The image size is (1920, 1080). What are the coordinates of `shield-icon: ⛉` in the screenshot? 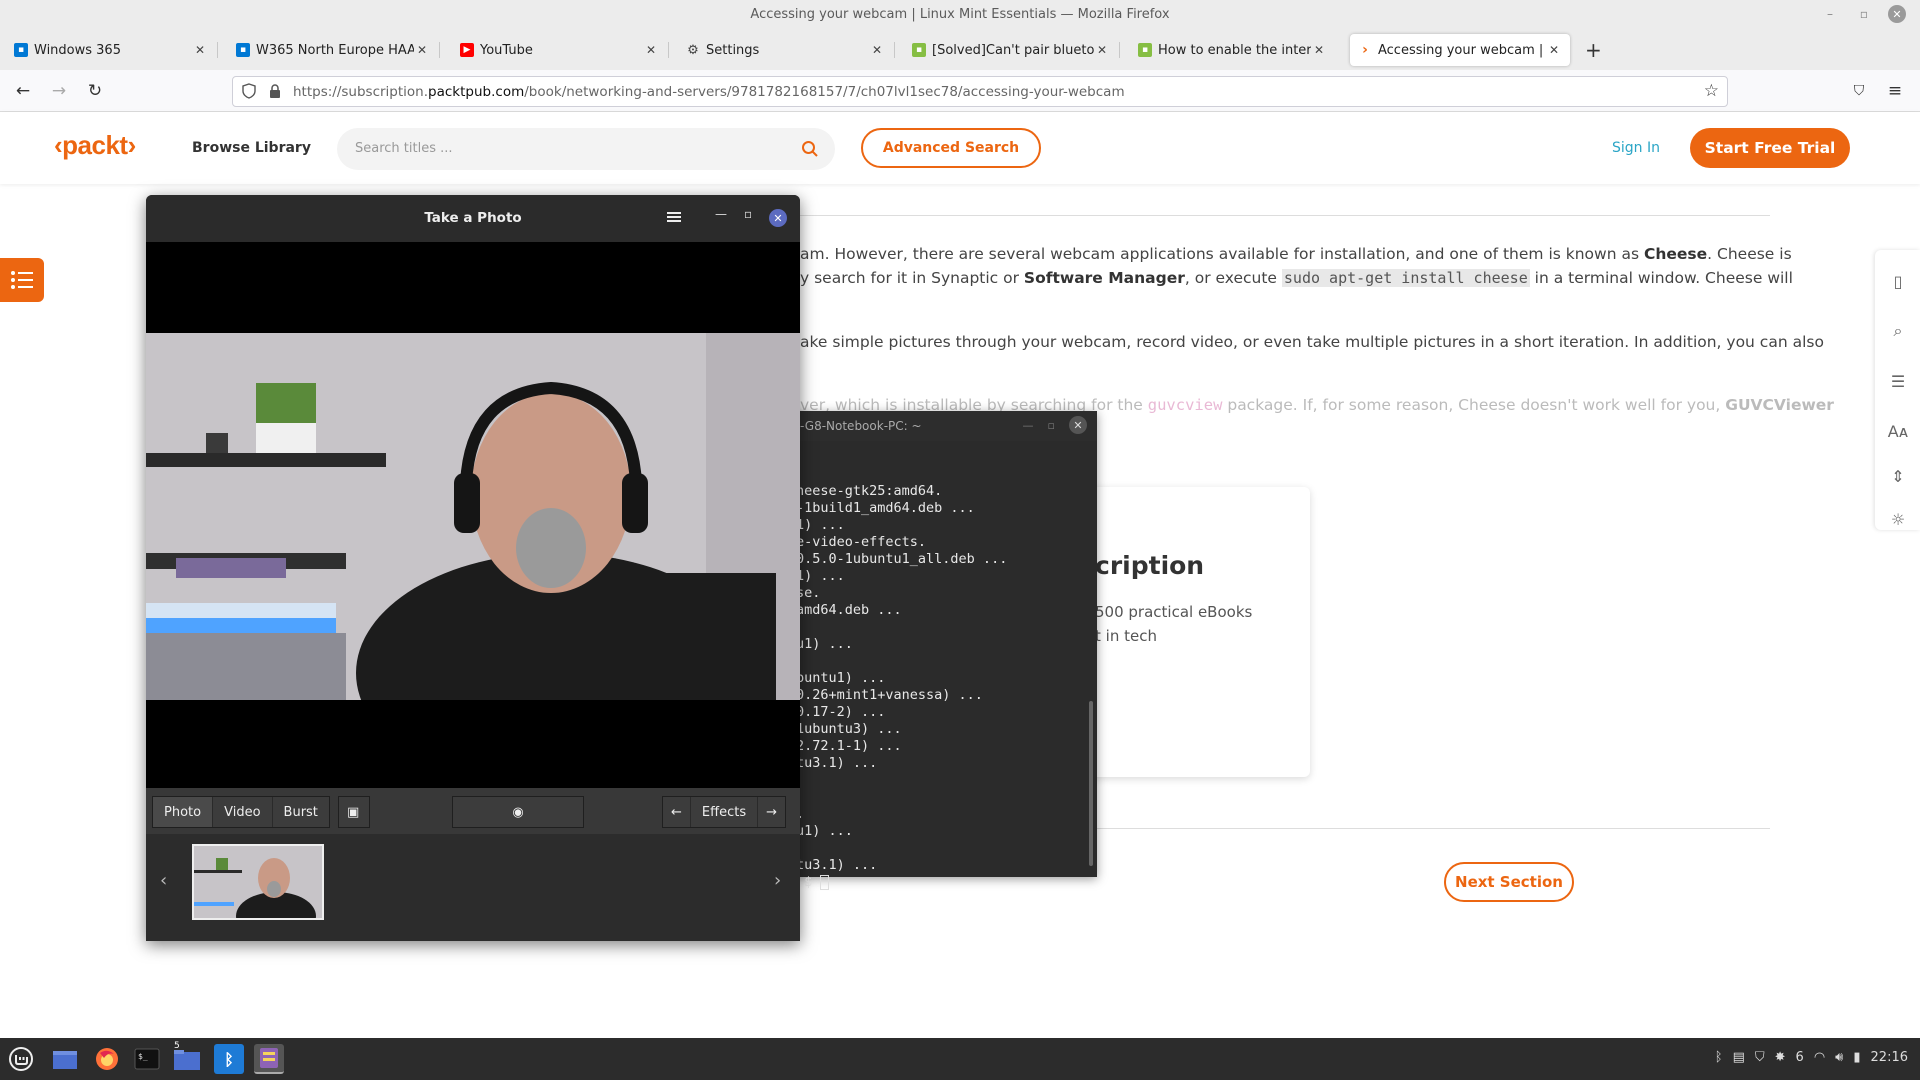 It's located at (1760, 1057).